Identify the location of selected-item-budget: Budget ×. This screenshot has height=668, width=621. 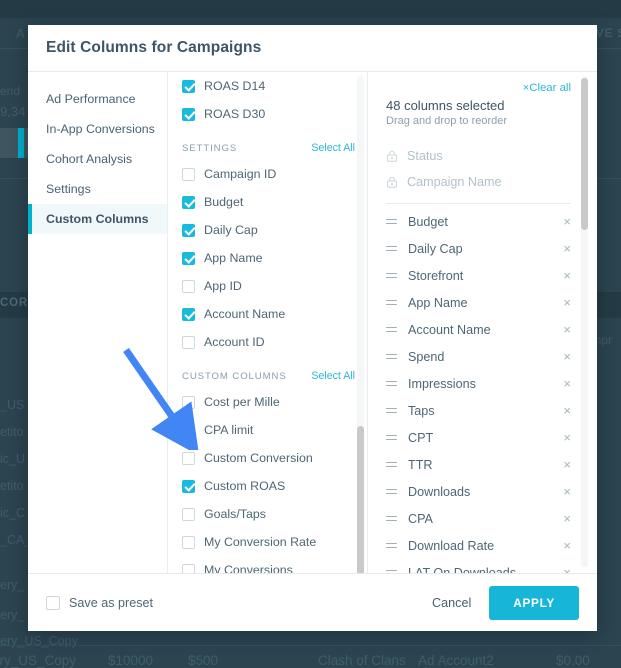
(478, 221).